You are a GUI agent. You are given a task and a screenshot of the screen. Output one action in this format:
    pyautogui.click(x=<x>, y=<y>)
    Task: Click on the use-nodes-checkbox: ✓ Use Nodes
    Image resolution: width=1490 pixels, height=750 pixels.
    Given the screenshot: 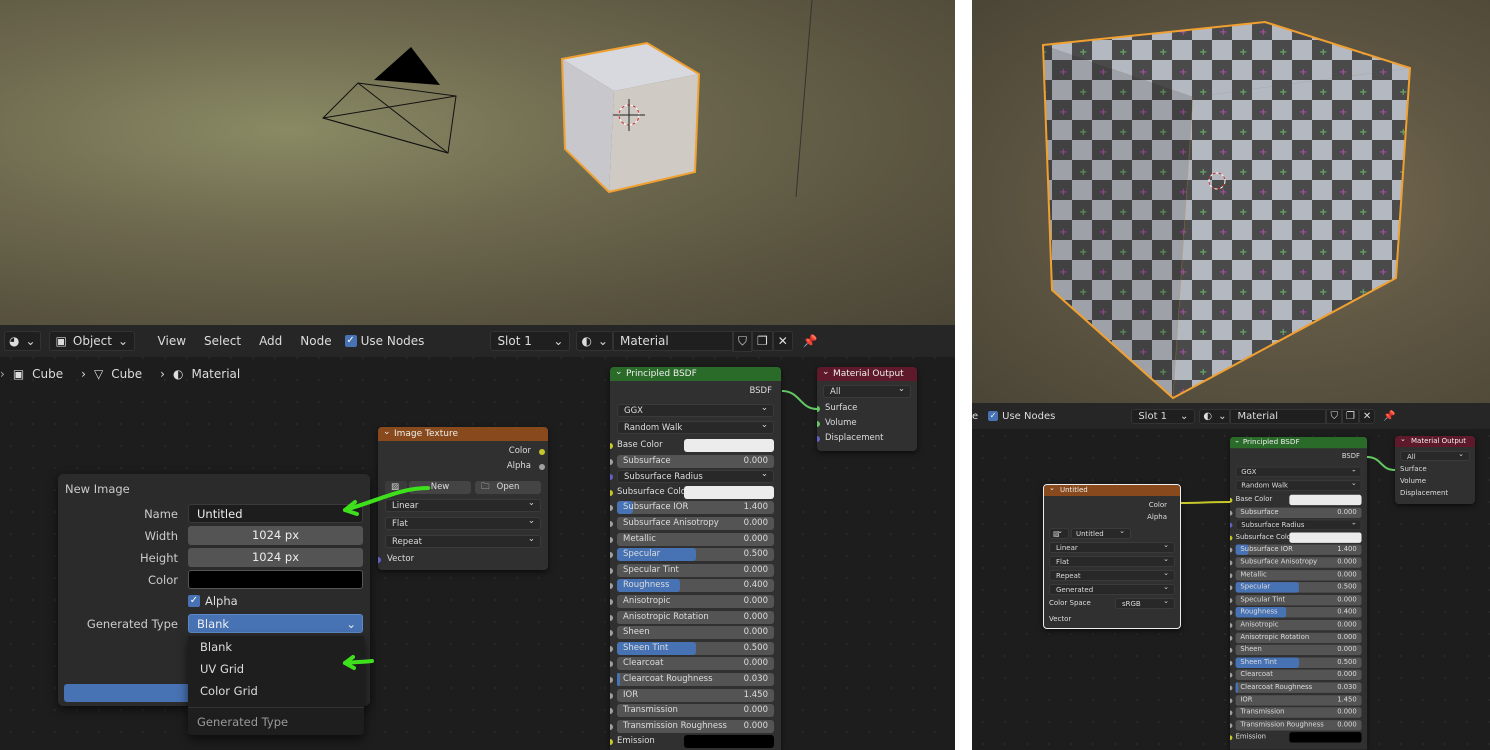 What is the action you would take?
    pyautogui.click(x=384, y=341)
    